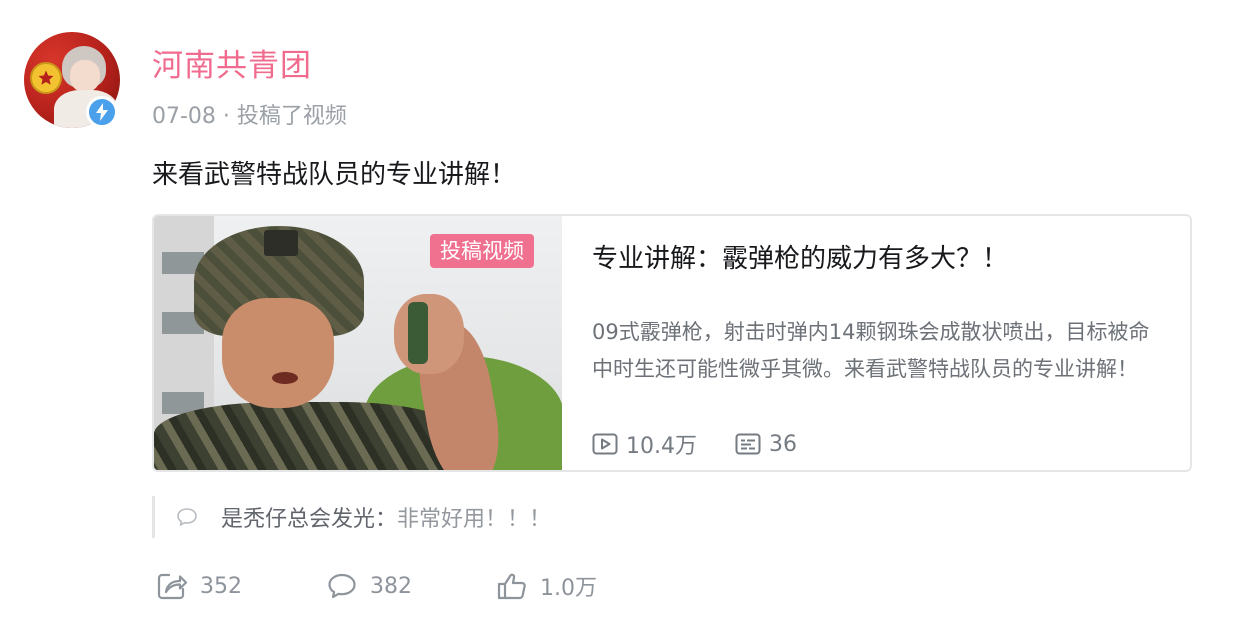  I want to click on view-count: 10.4万, so click(644, 444).